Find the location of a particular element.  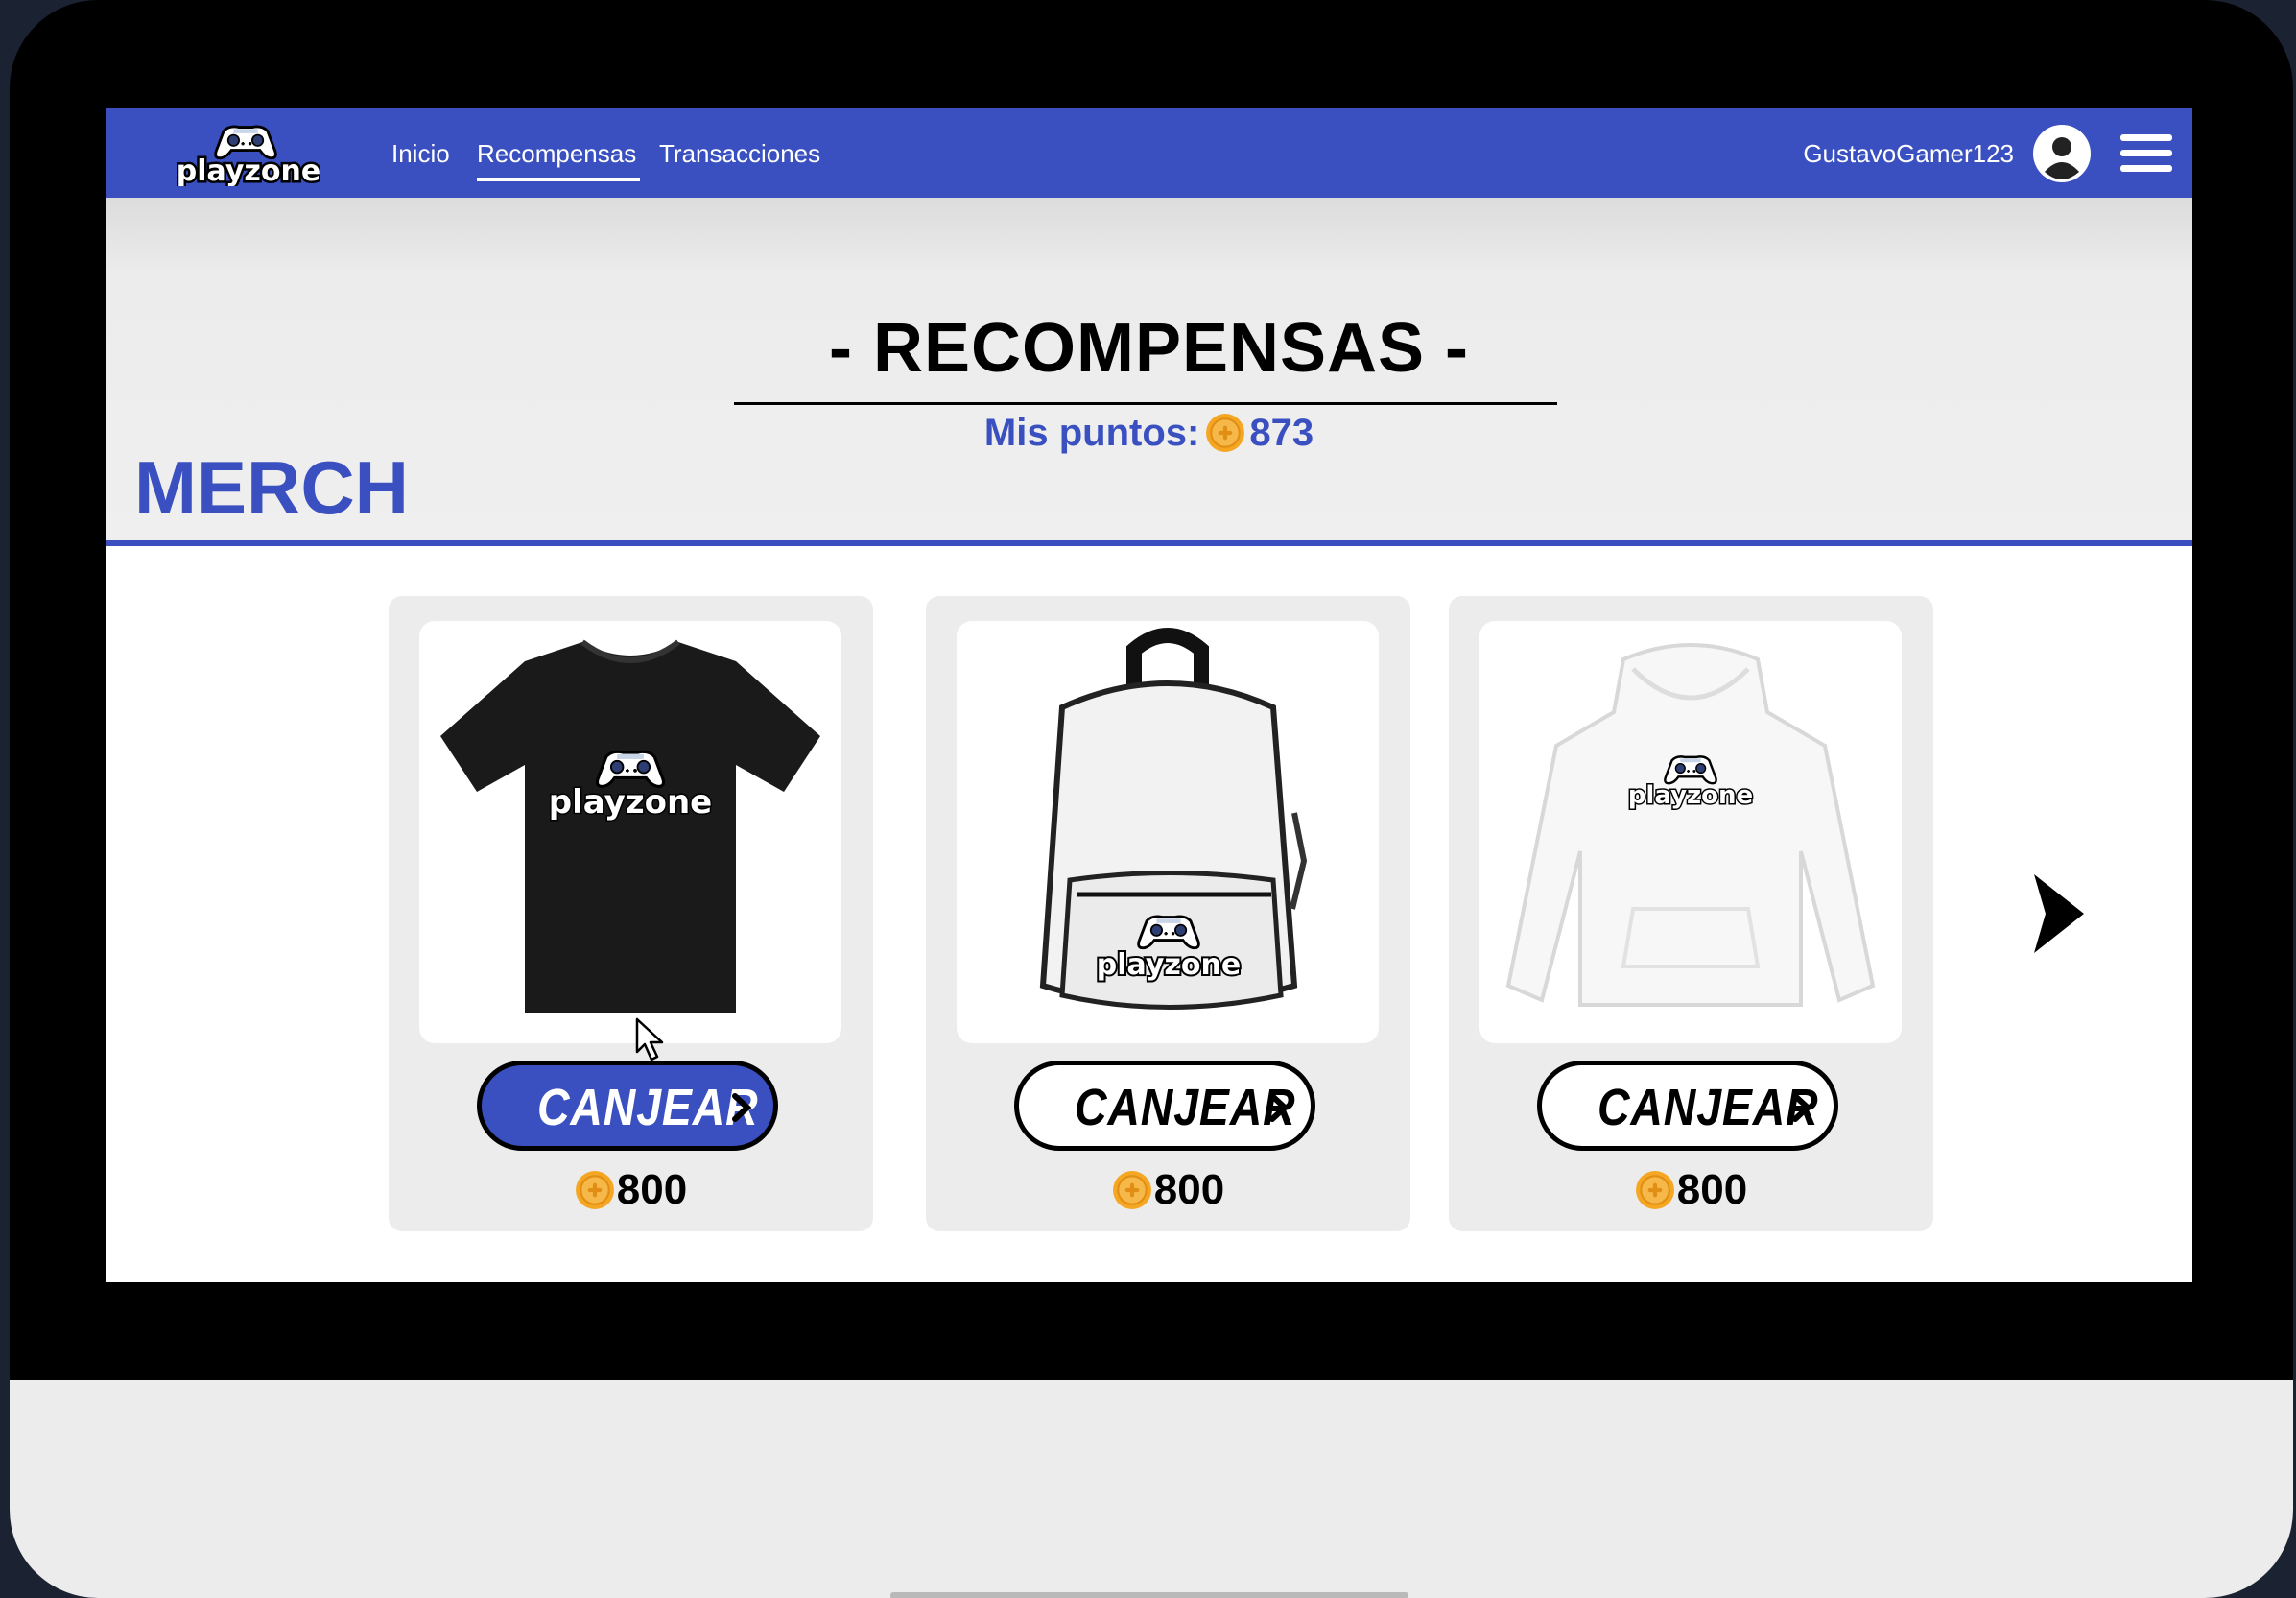

product-image-hoodie: playzone is located at coordinates (1690, 832).